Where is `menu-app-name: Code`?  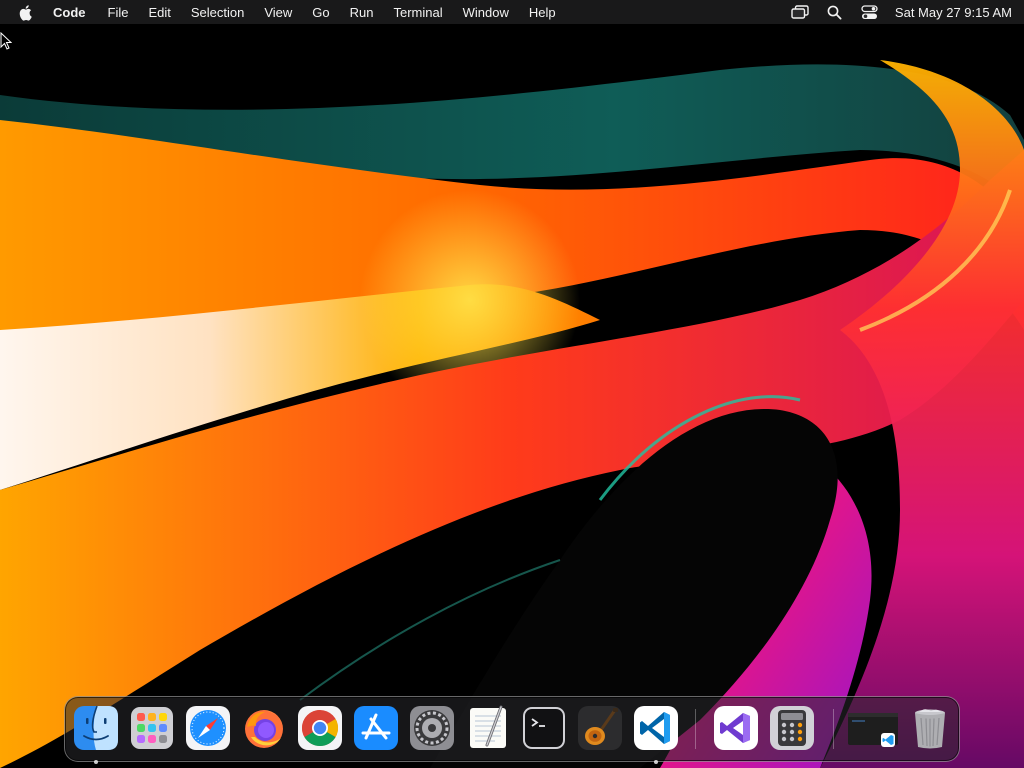
menu-app-name: Code is located at coordinates (69, 12).